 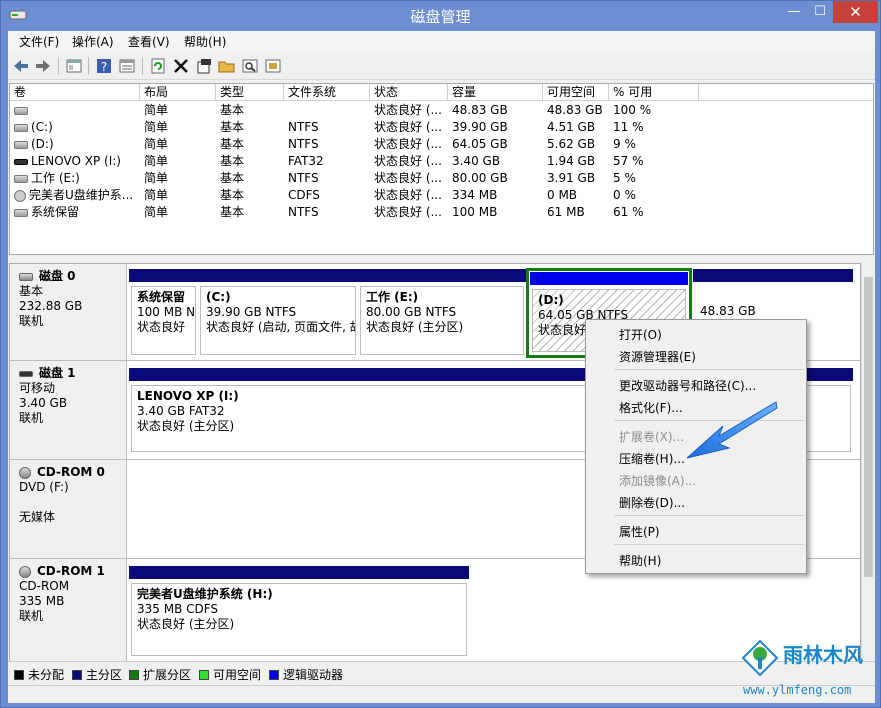 What do you see at coordinates (142, 66) in the screenshot?
I see `toolbar-separator` at bounding box center [142, 66].